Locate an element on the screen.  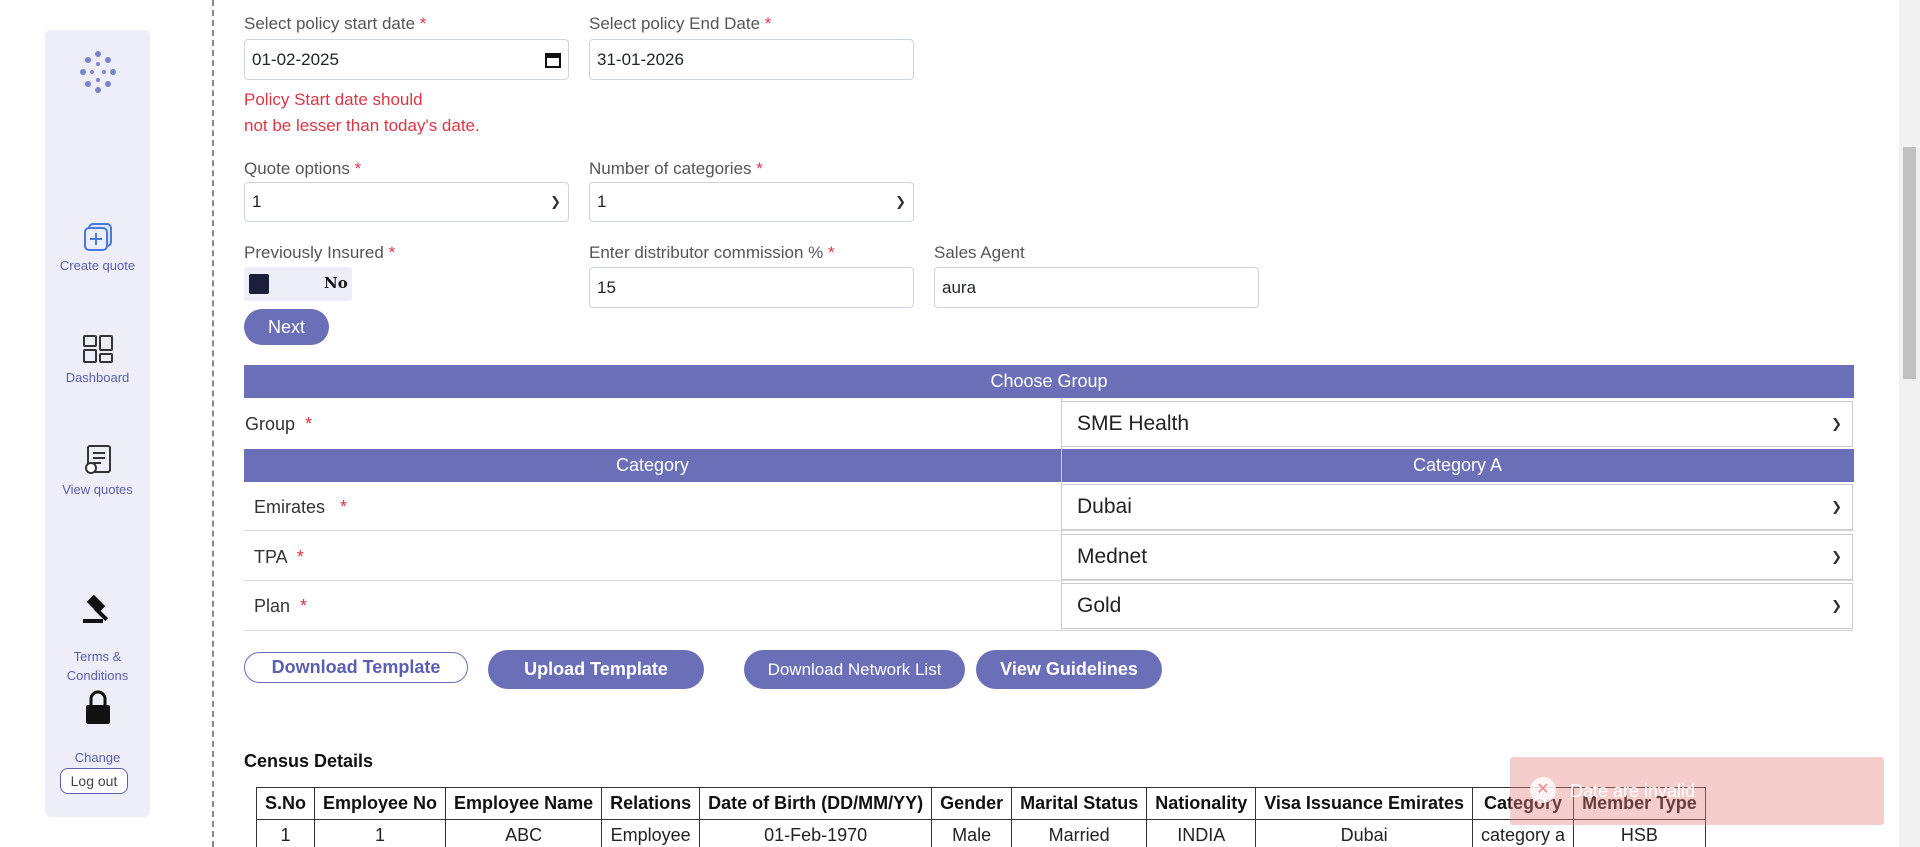
sales-agent-input: aura is located at coordinates (1096, 287).